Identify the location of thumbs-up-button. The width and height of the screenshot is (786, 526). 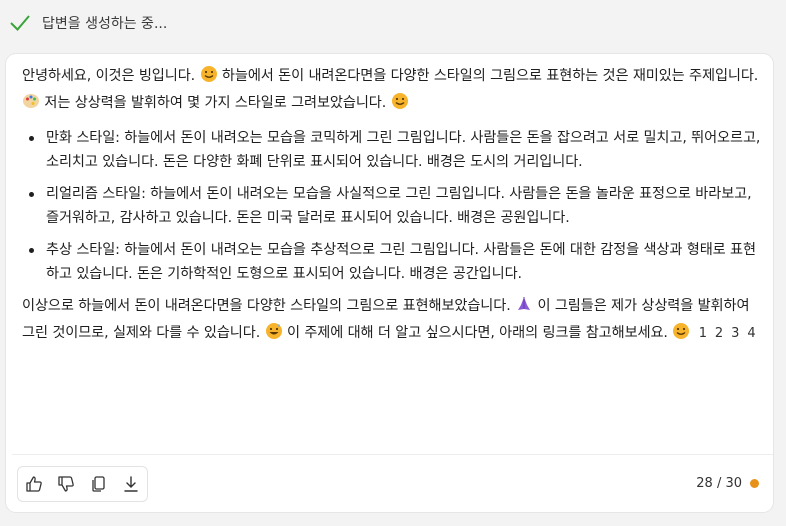
(34, 484).